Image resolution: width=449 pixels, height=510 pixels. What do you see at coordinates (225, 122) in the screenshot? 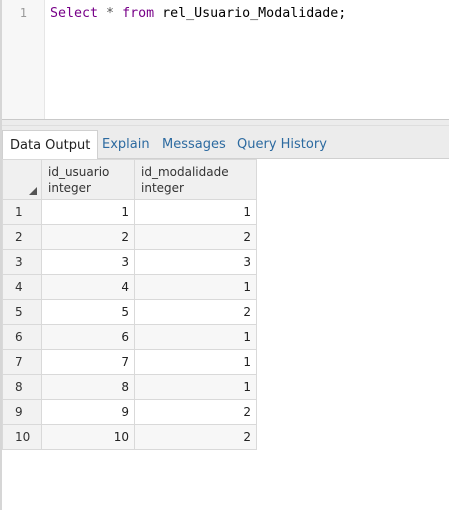
I see `panel-splitter` at bounding box center [225, 122].